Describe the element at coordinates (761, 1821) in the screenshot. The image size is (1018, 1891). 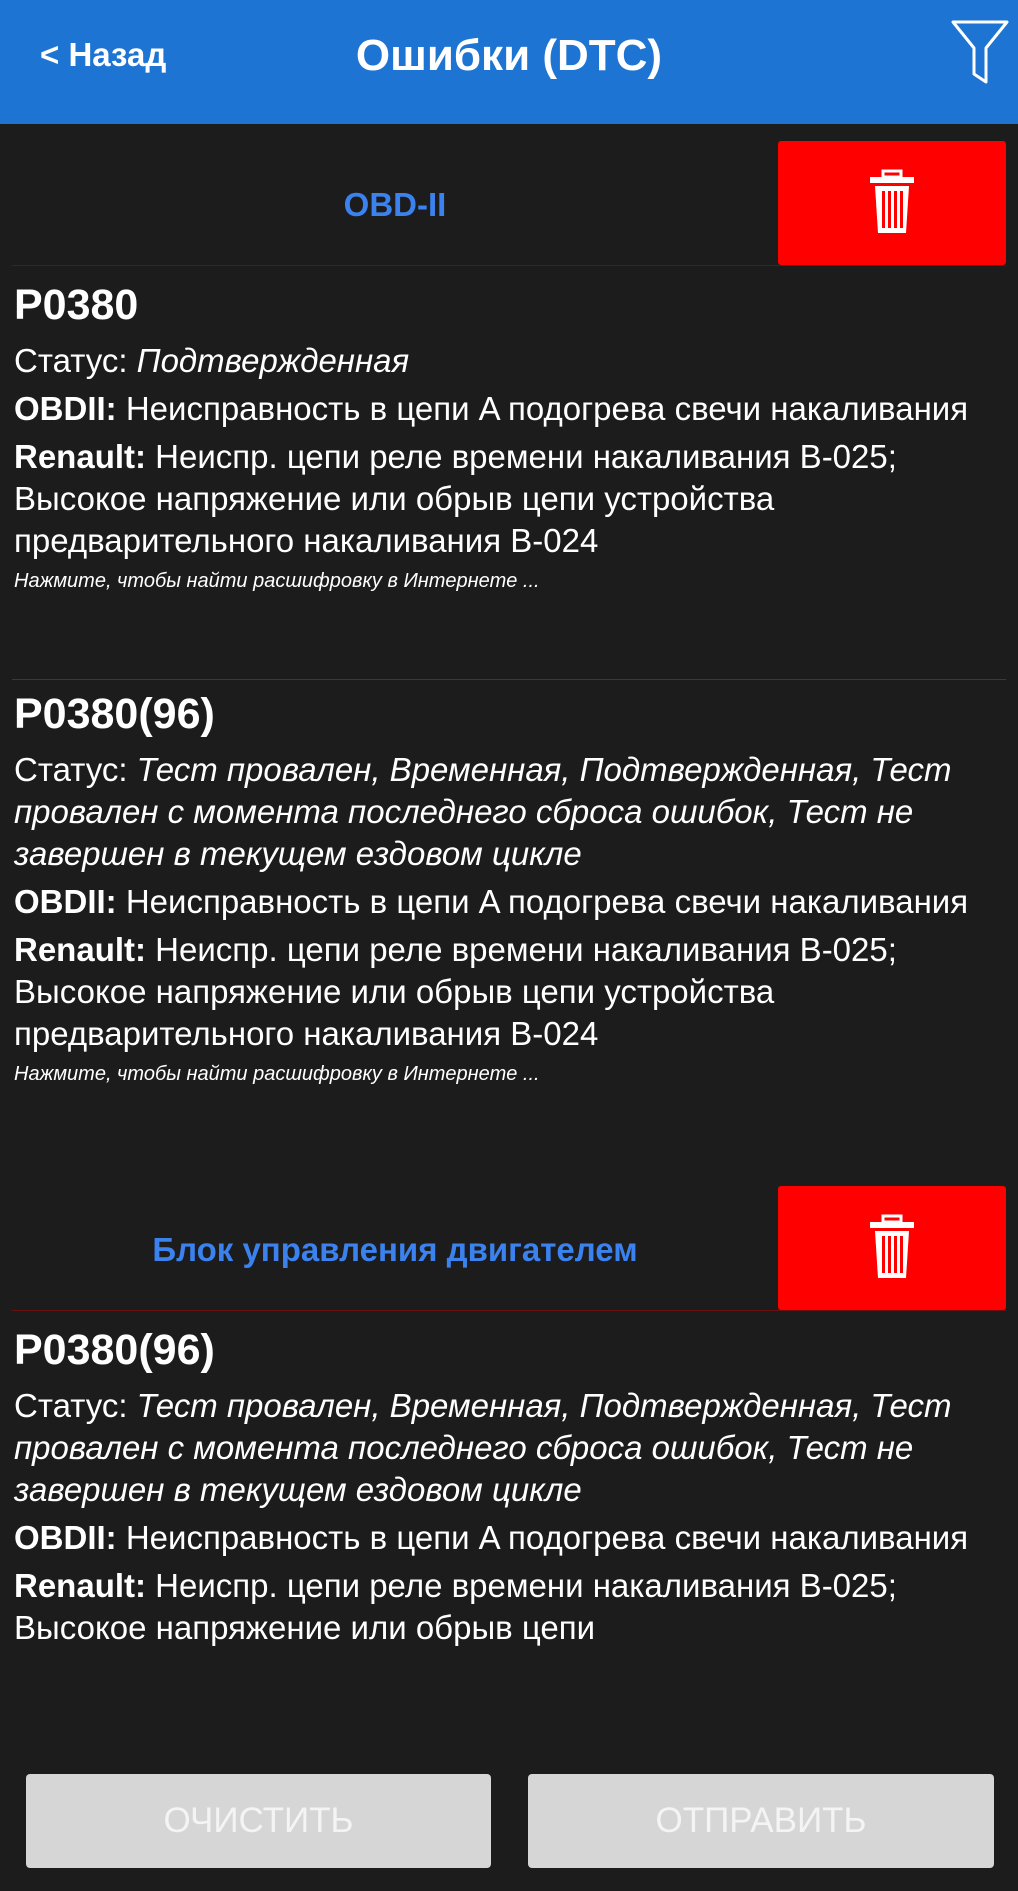
I see `send-button: ОТПРАВИТЬ` at that location.